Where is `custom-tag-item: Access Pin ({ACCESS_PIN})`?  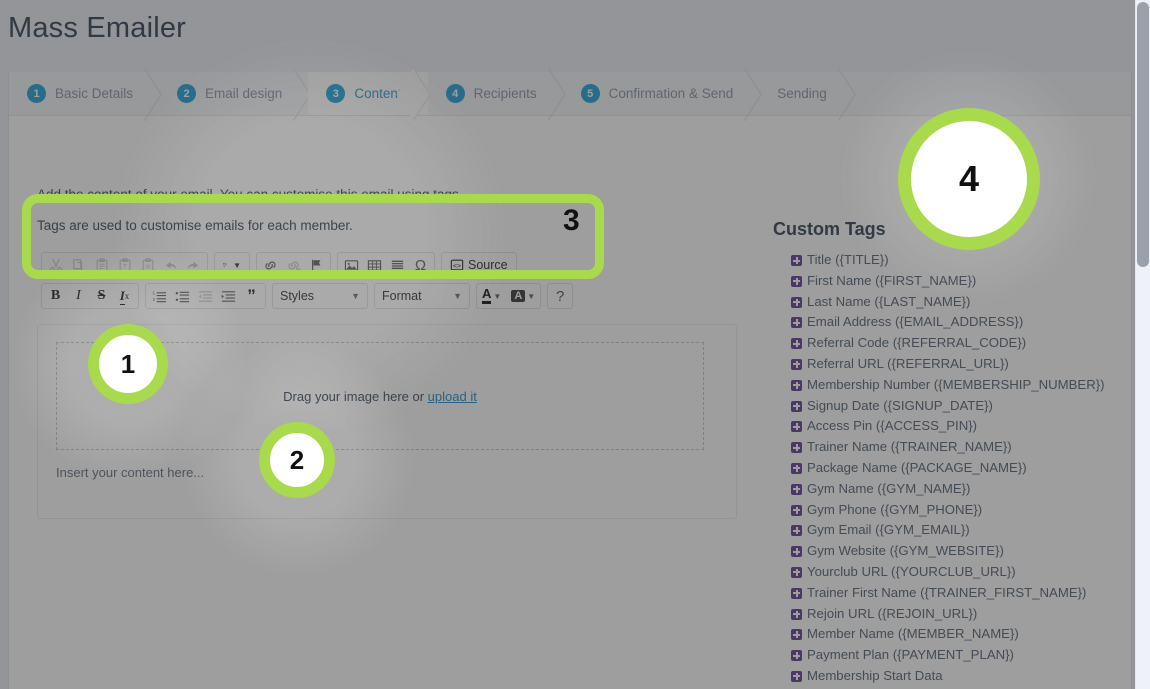 custom-tag-item: Access Pin ({ACCESS_PIN}) is located at coordinates (948, 426).